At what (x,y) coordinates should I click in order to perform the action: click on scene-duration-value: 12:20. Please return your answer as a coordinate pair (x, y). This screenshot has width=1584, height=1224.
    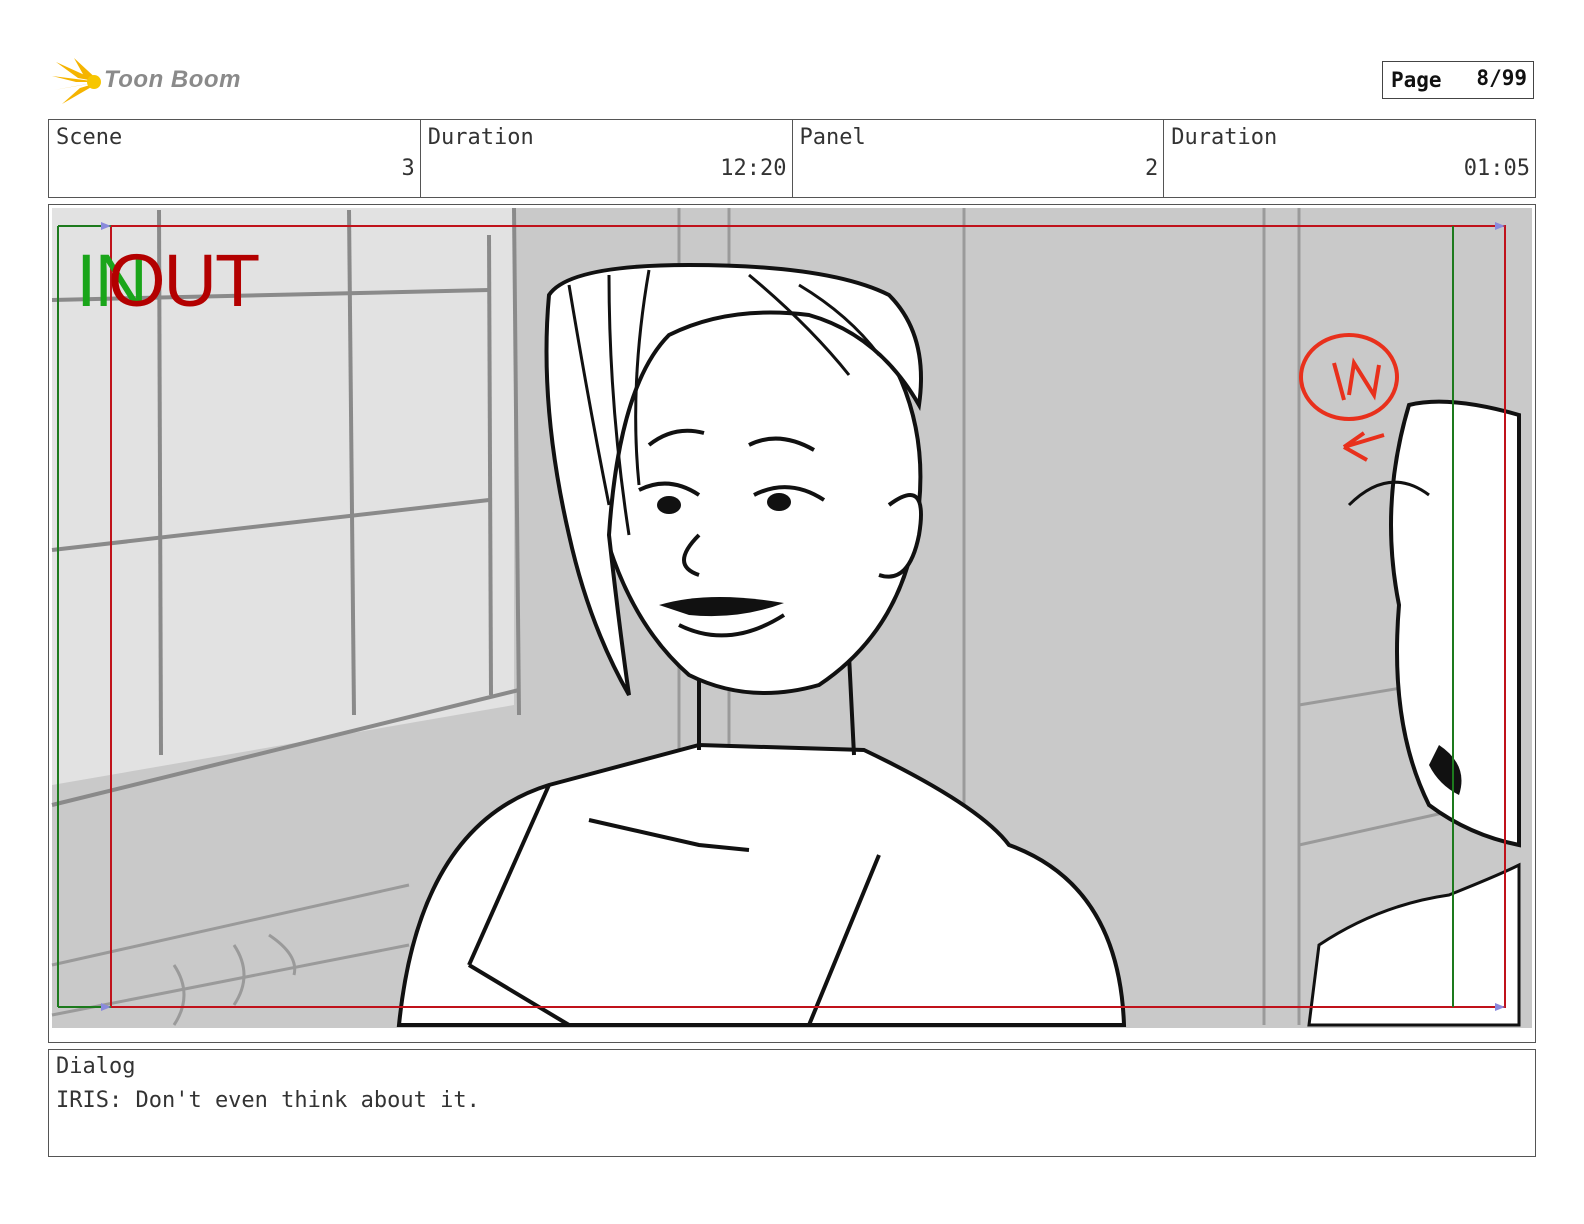
    Looking at the image, I should click on (753, 168).